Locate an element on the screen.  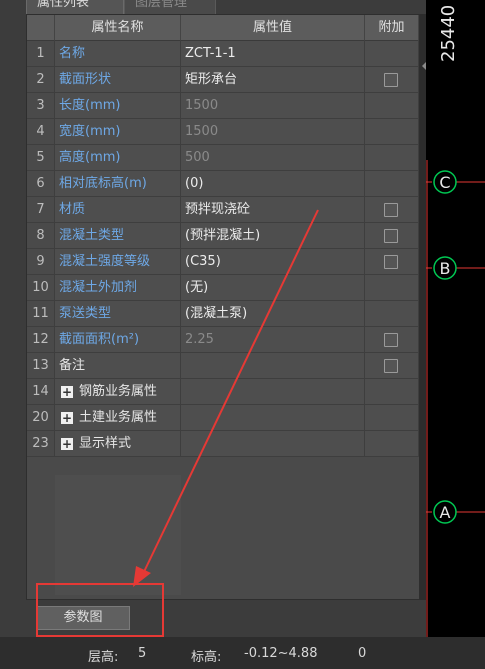
axis-label-a: A is located at coordinates (445, 512).